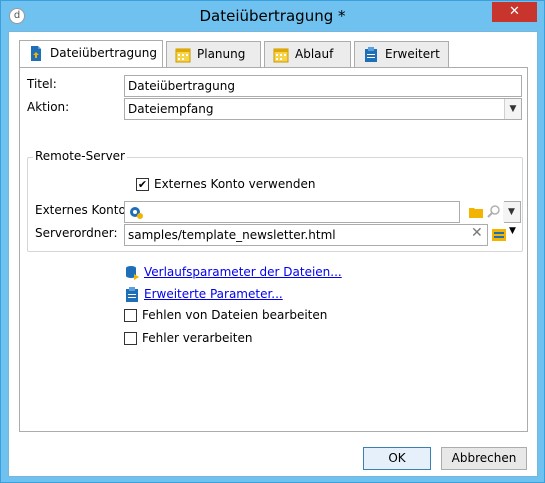 The height and width of the screenshot is (483, 545). Describe the element at coordinates (80, 156) in the screenshot. I see `group-title: Remote-Server` at that location.